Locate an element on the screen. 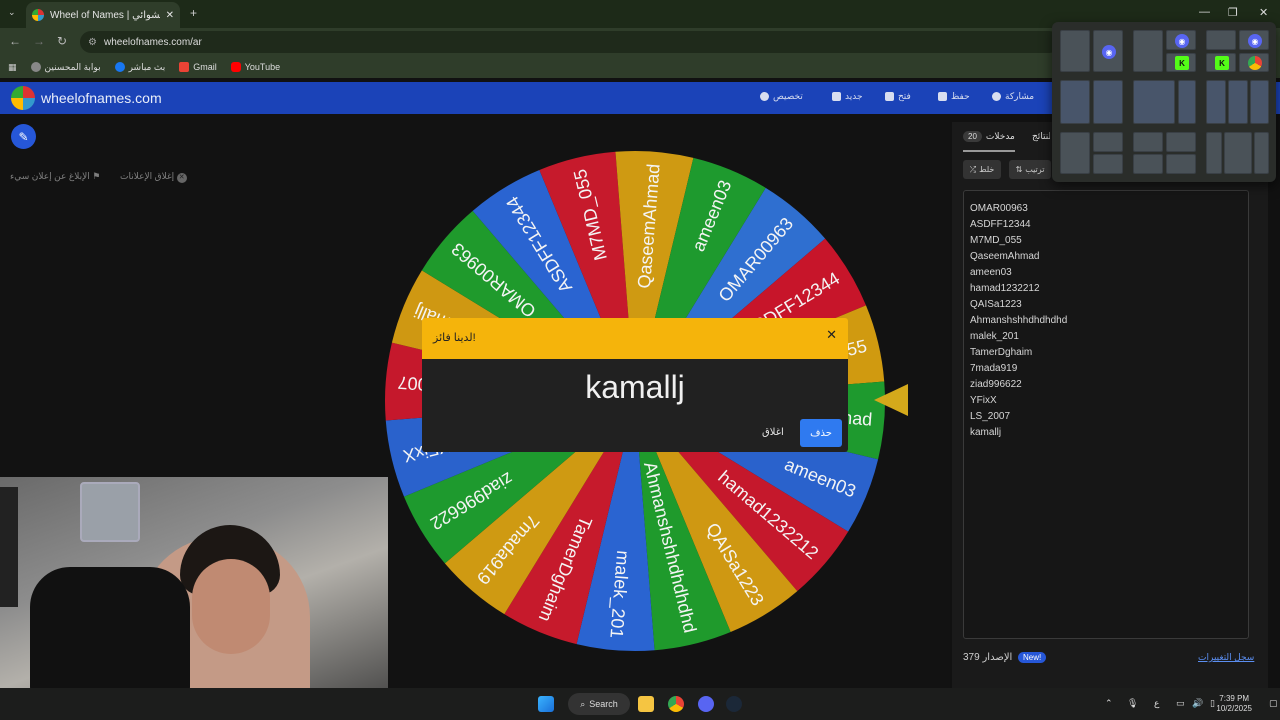 This screenshot has height=720, width=1280. bookmark-item: YouTube is located at coordinates (255, 67).